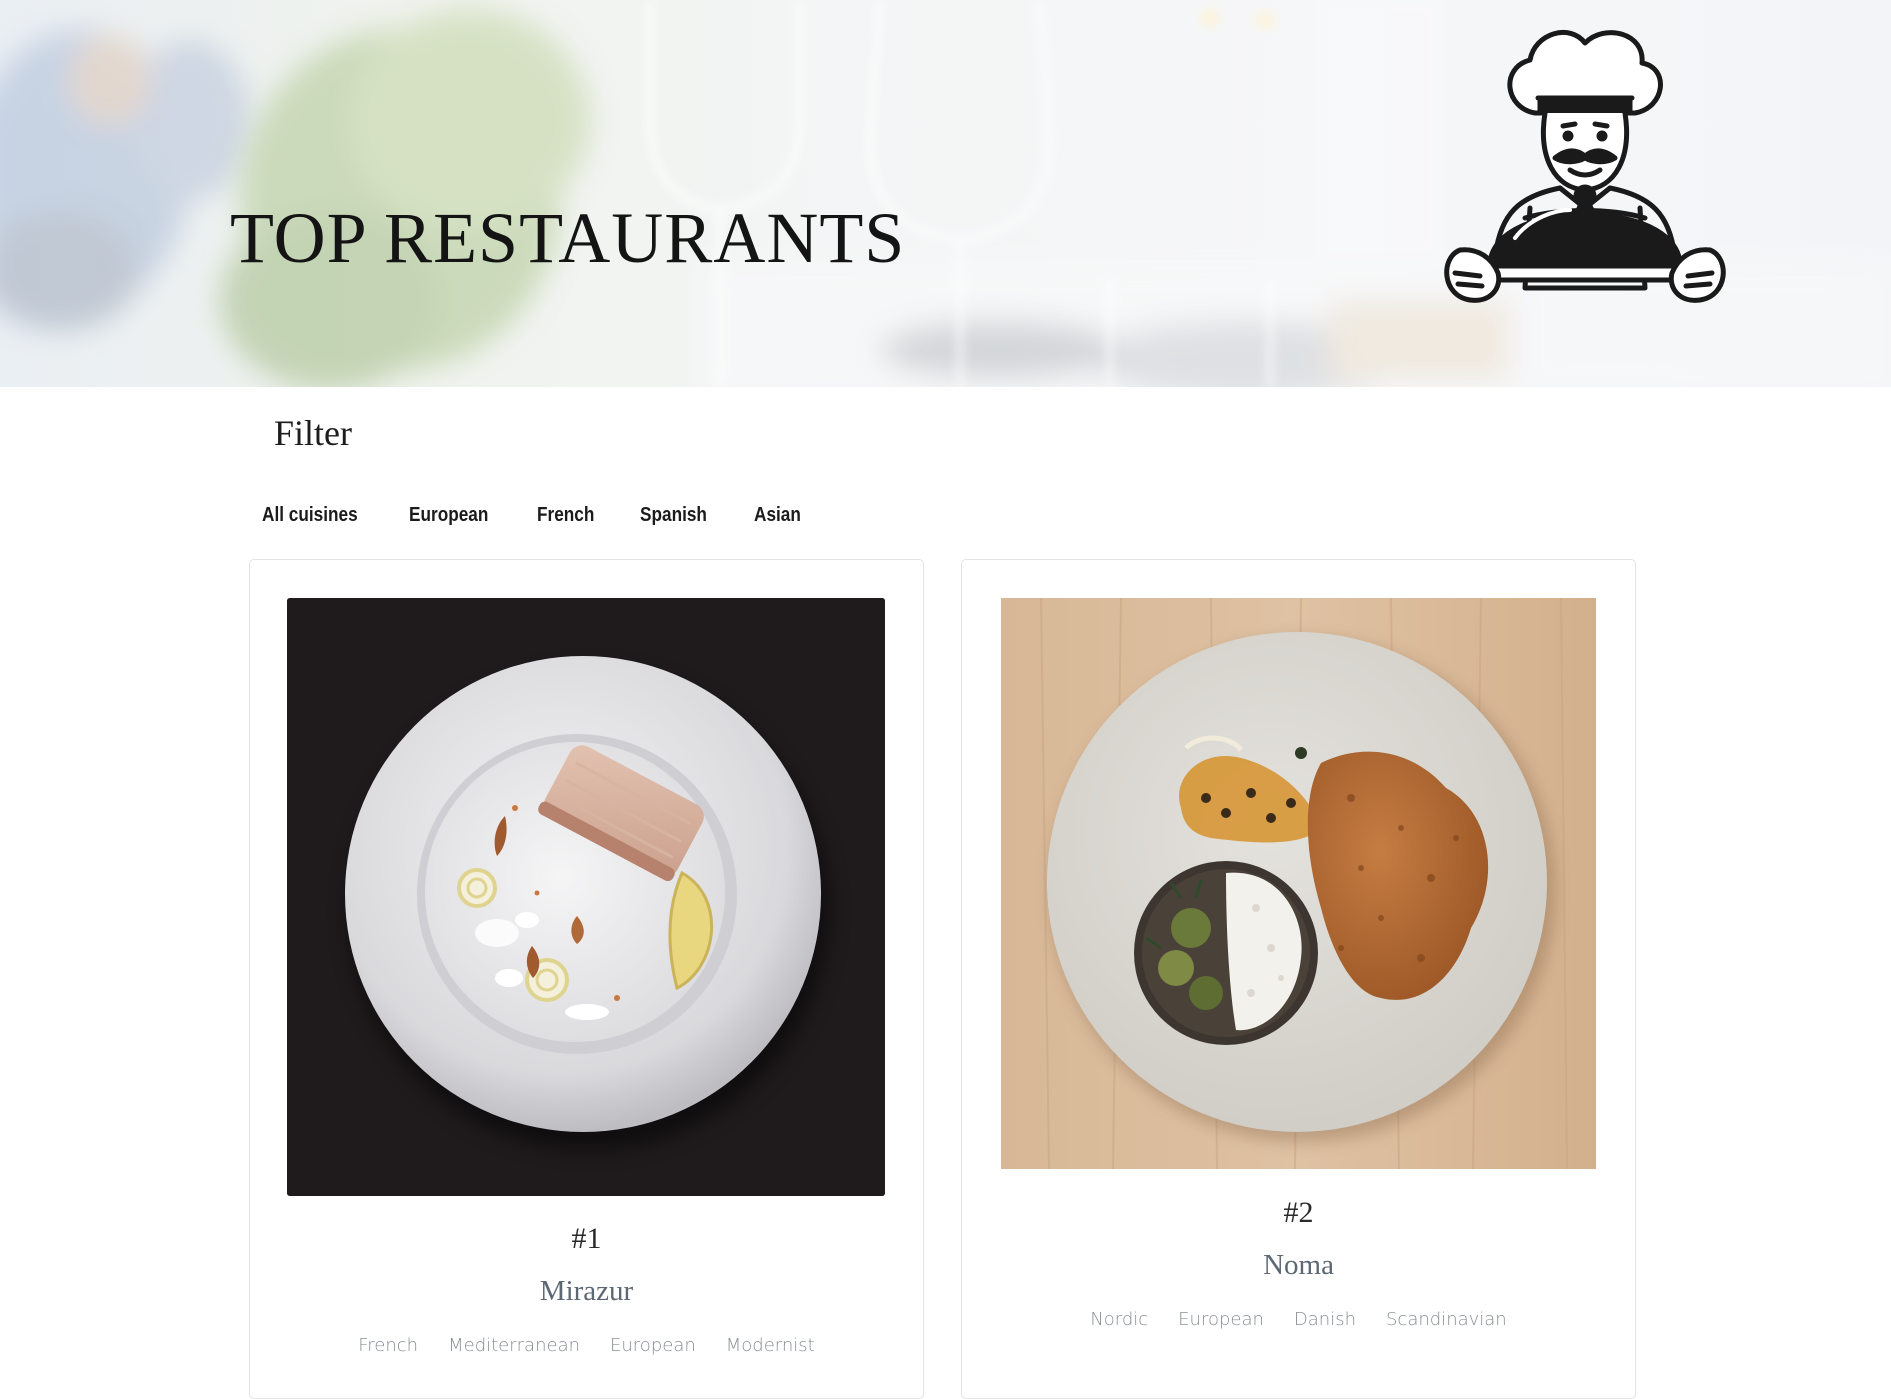 Image resolution: width=1891 pixels, height=1399 pixels. I want to click on cuisine-tags: French Mediterranean European Modernist, so click(586, 1345).